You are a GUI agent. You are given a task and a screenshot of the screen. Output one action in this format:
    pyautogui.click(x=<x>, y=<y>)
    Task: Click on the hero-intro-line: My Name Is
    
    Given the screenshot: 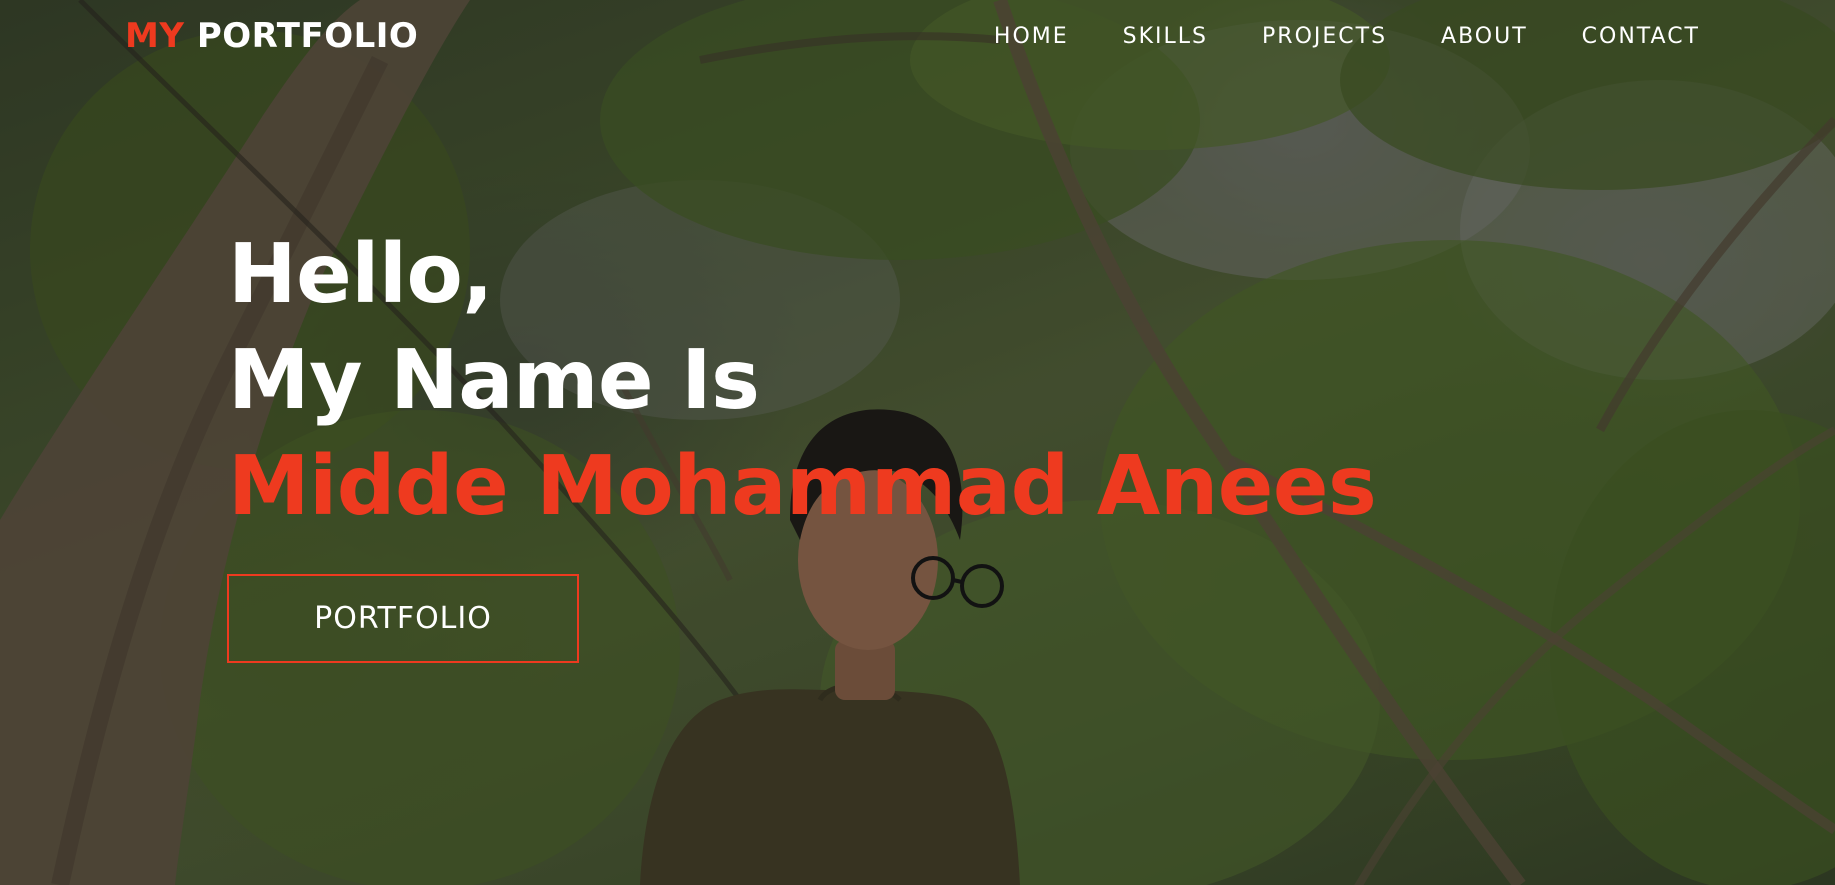 What is the action you would take?
    pyautogui.click(x=494, y=380)
    